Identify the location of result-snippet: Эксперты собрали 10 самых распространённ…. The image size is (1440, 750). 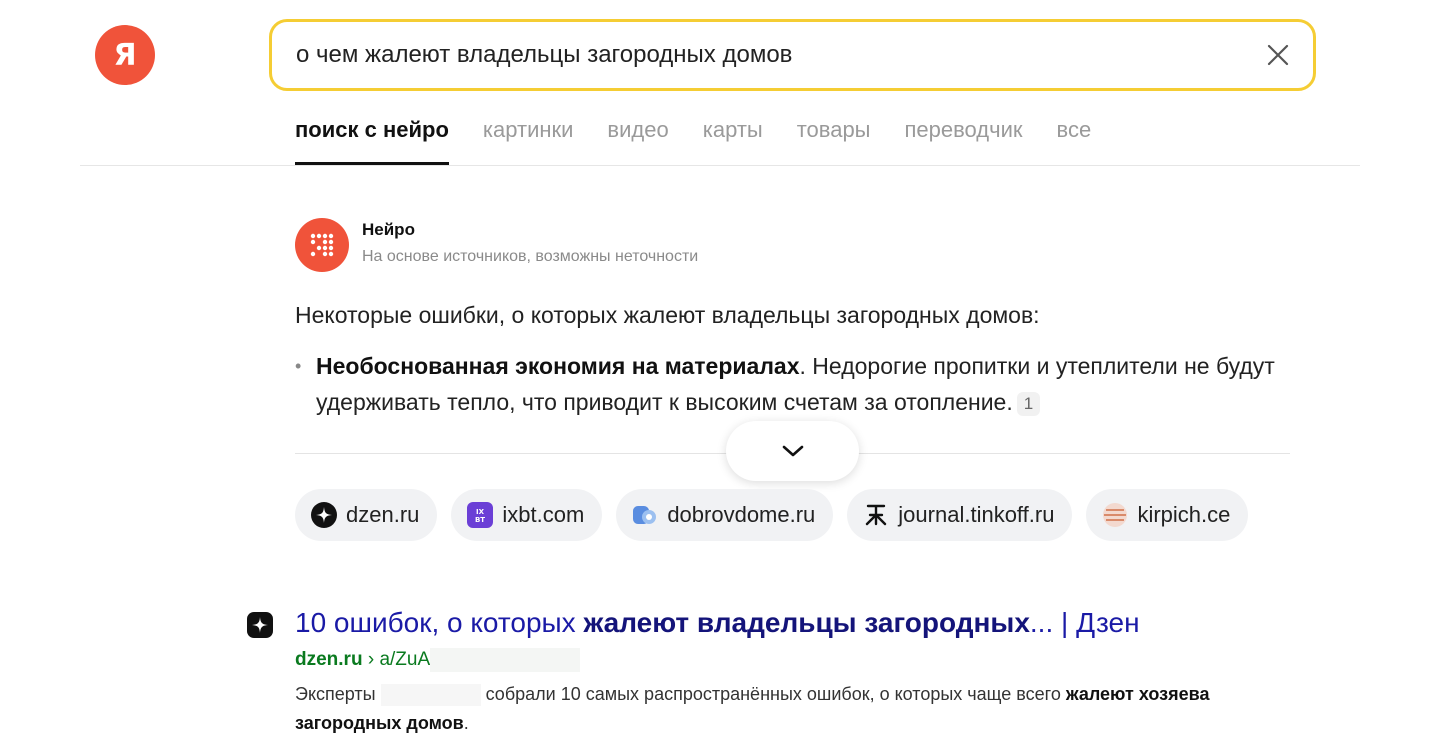
(795, 709).